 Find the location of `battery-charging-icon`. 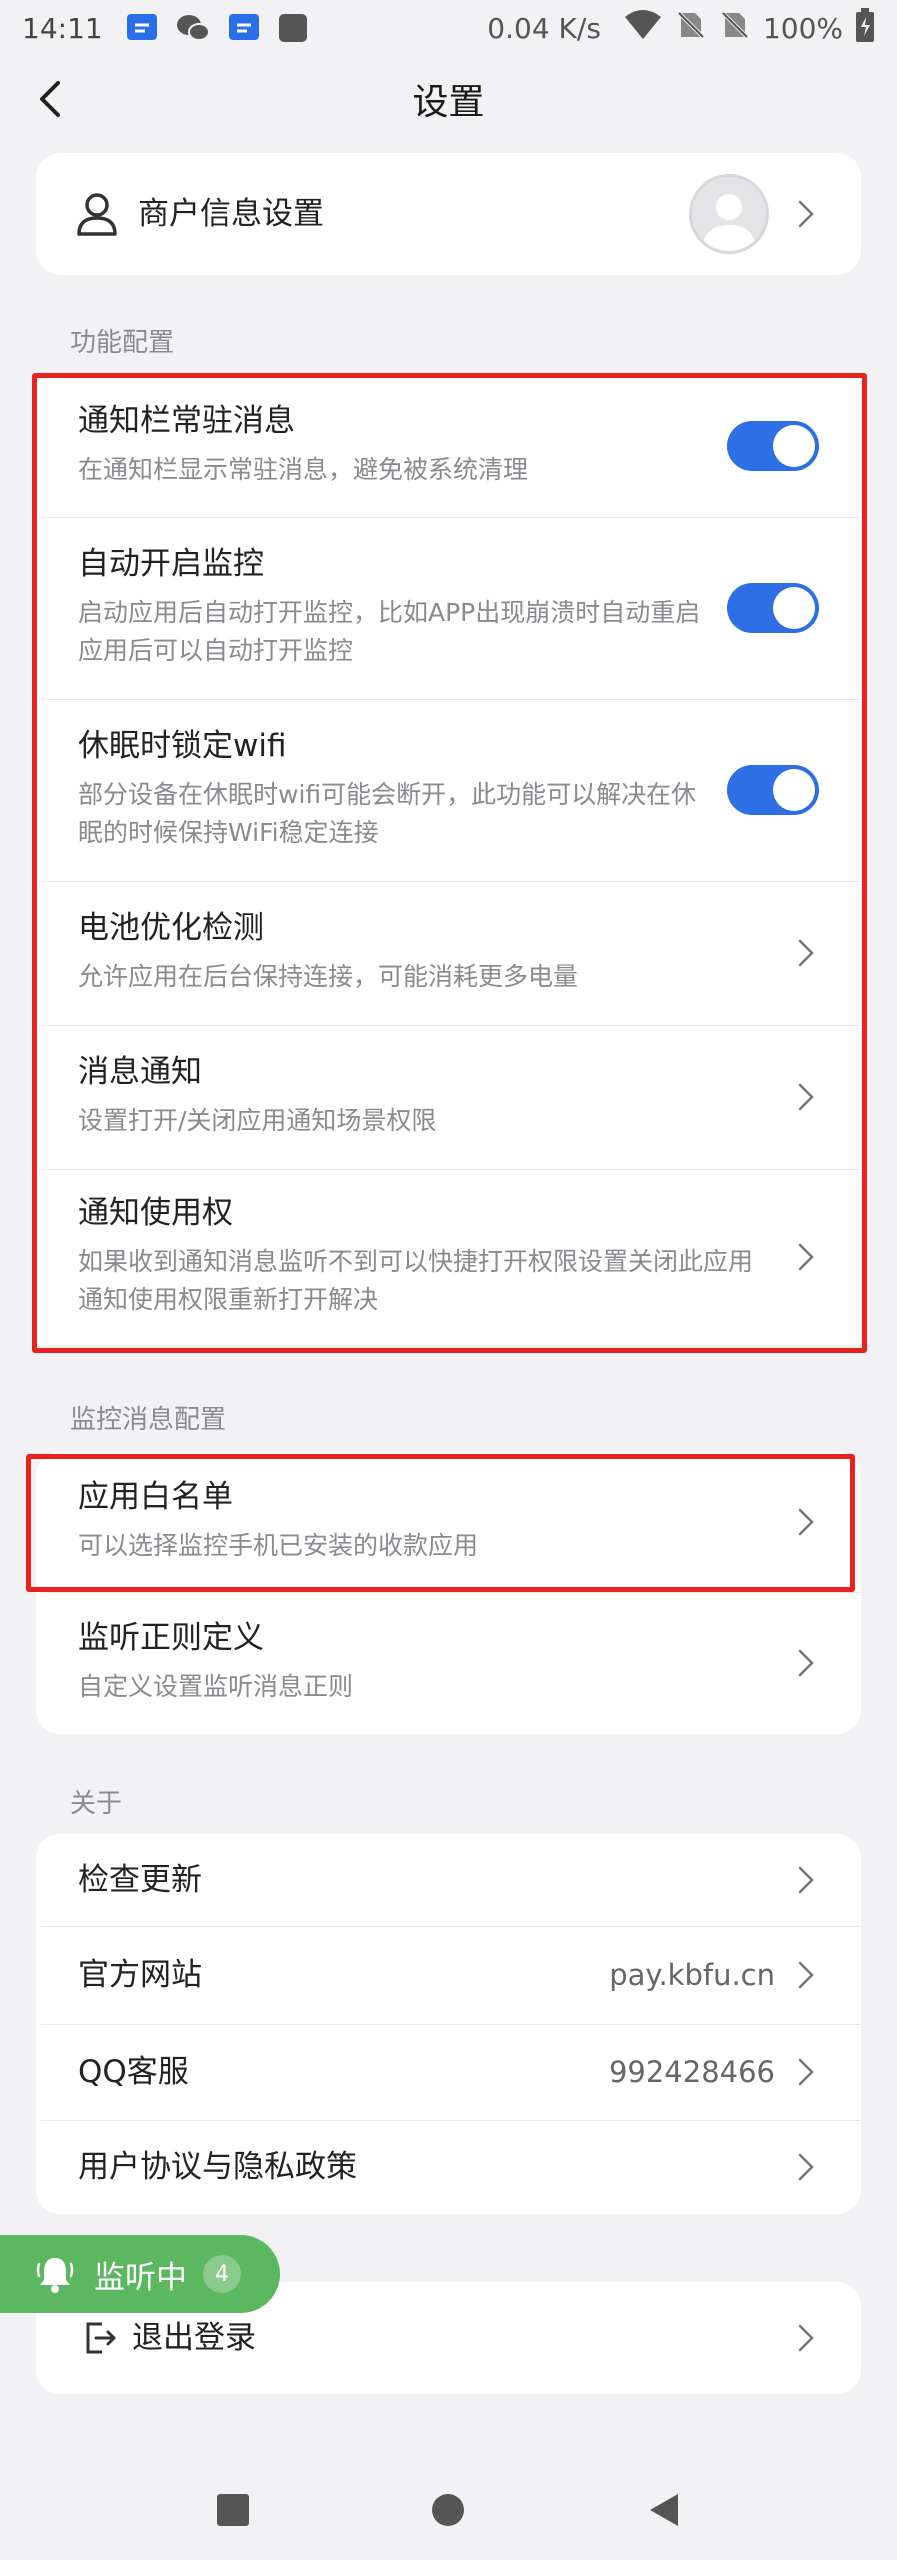

battery-charging-icon is located at coordinates (865, 28).